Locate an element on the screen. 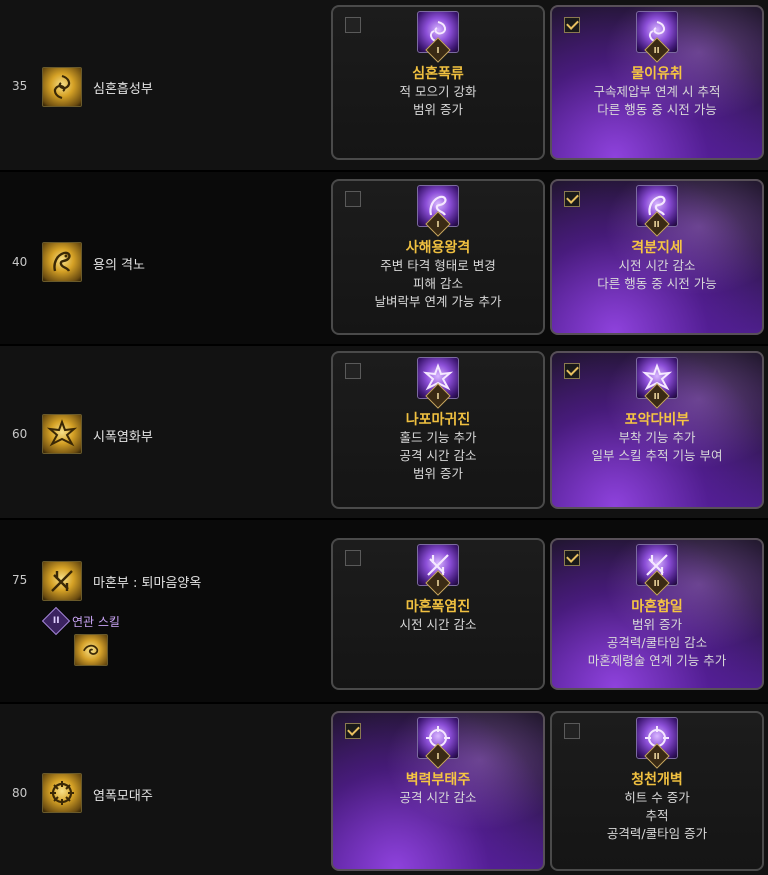 This screenshot has width=768, height=875. option-name: 격분지세 is located at coordinates (657, 248).